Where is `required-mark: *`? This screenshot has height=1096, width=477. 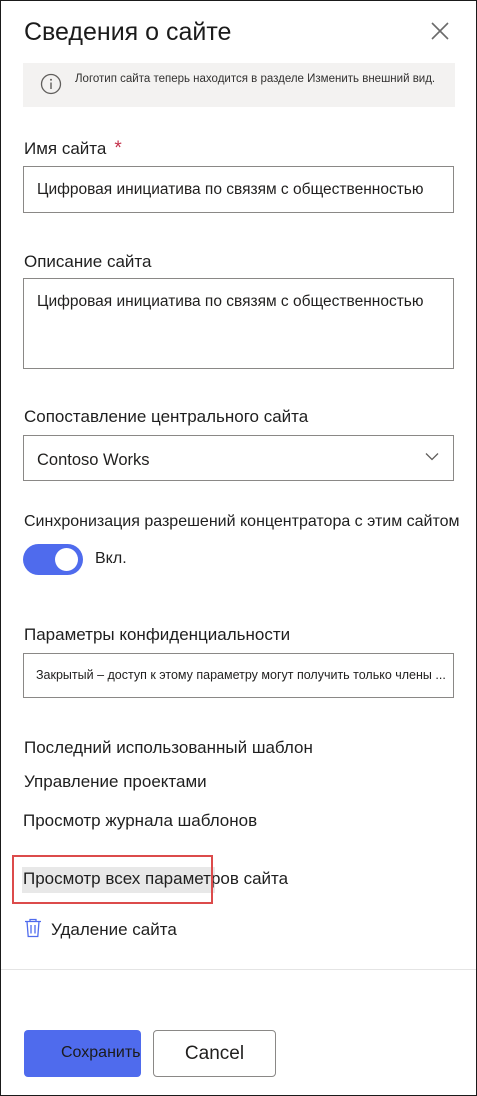
required-mark: * is located at coordinates (118, 148).